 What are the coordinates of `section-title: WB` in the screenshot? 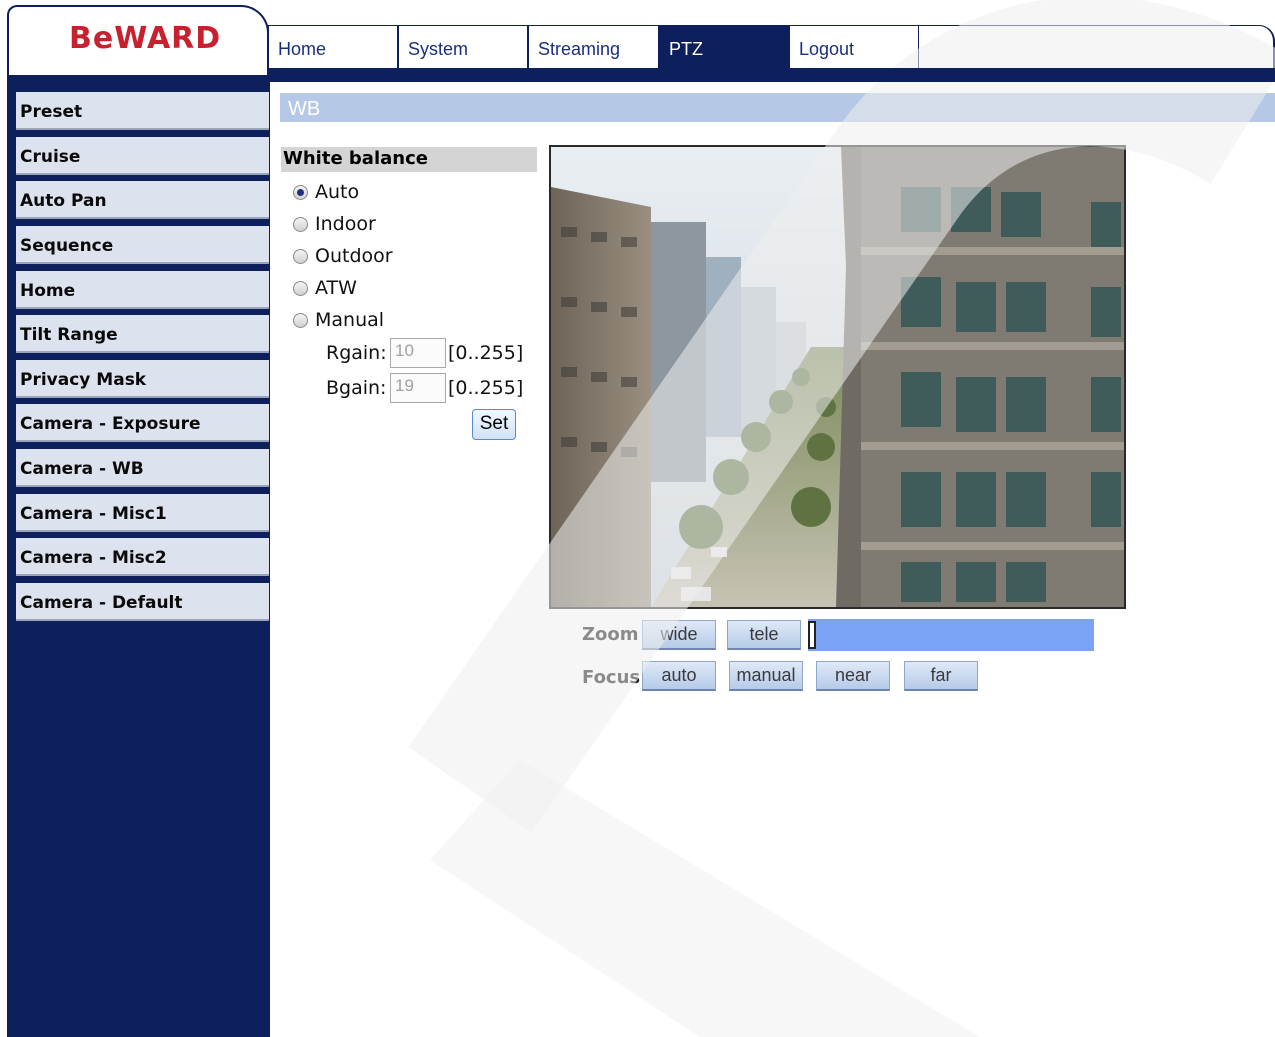 It's located at (777, 107).